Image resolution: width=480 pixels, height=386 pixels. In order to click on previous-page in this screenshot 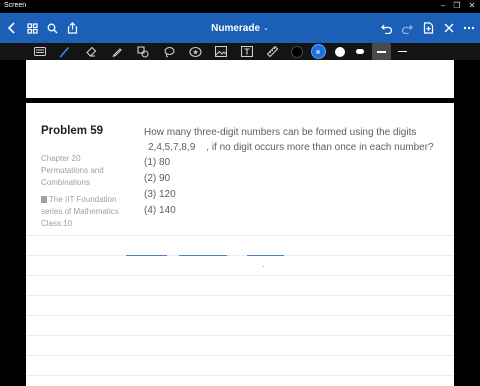, I will do `click(240, 79)`.